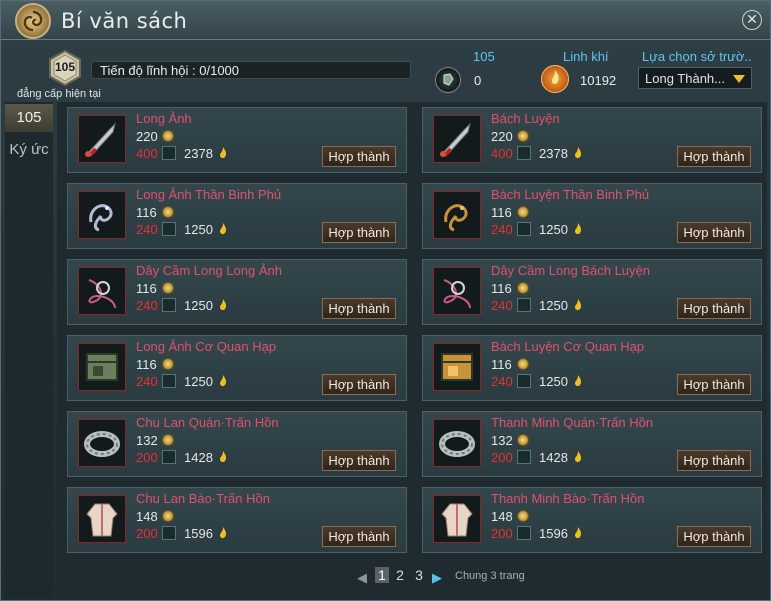 The width and height of the screenshot is (771, 601). I want to click on page-2: 2, so click(400, 575).